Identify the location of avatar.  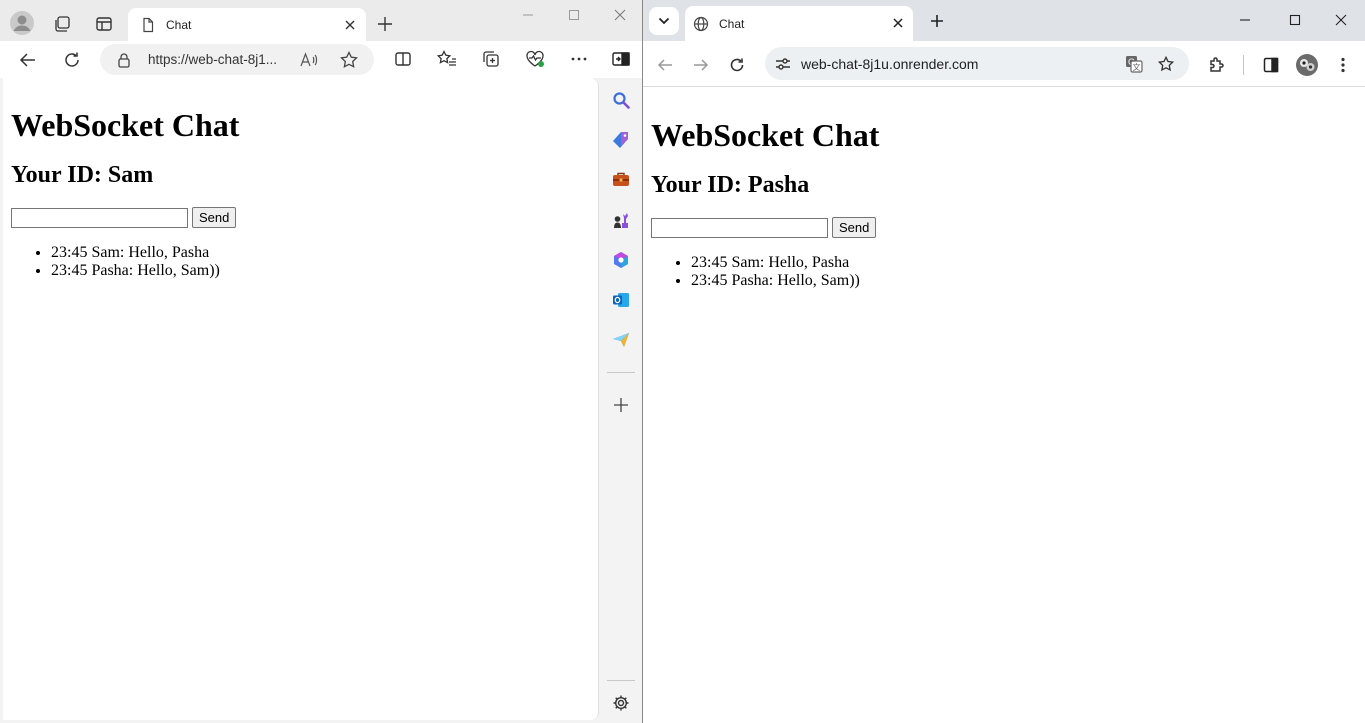
(1307, 65).